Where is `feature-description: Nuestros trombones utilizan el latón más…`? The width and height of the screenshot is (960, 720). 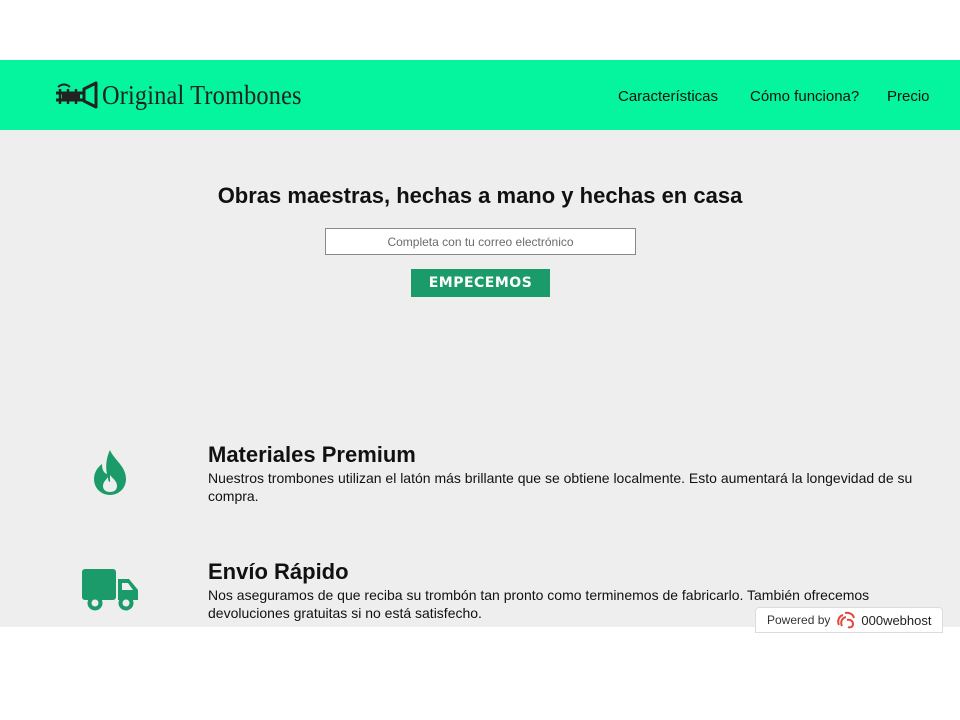
feature-description: Nuestros trombones utilizan el latón más… is located at coordinates (560, 487).